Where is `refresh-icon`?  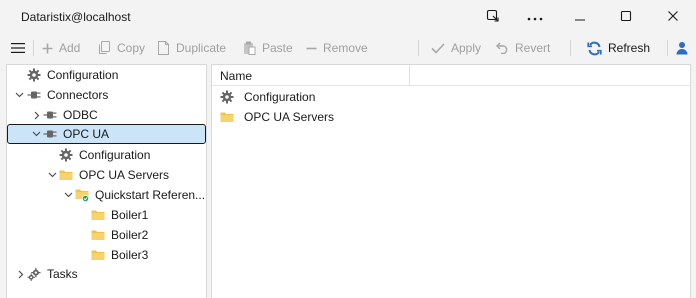
refresh-icon is located at coordinates (594, 48).